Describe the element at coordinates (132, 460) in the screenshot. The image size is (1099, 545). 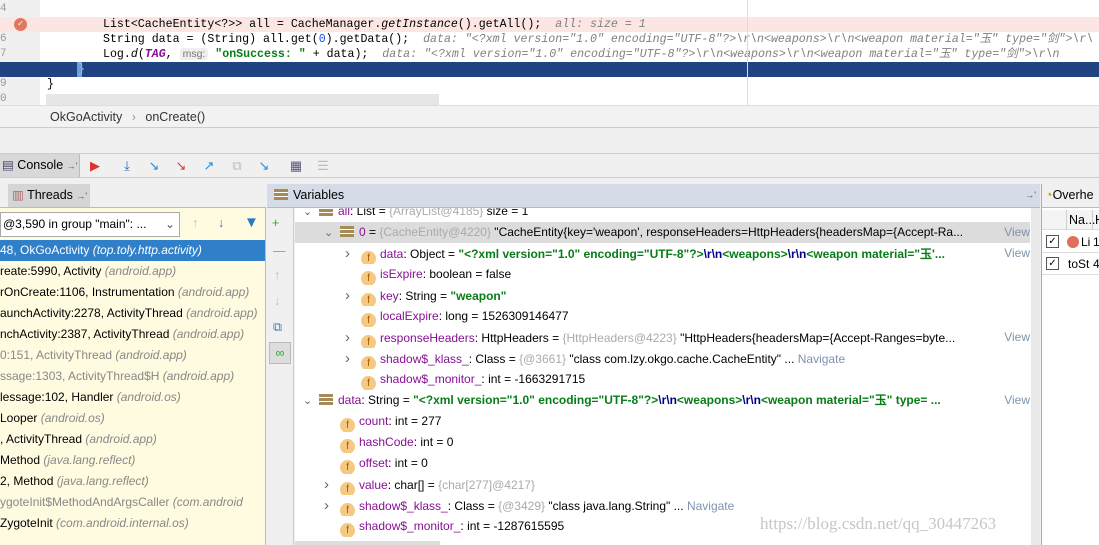
I see `stack-frame: Method (java.lang.reflect)` at that location.